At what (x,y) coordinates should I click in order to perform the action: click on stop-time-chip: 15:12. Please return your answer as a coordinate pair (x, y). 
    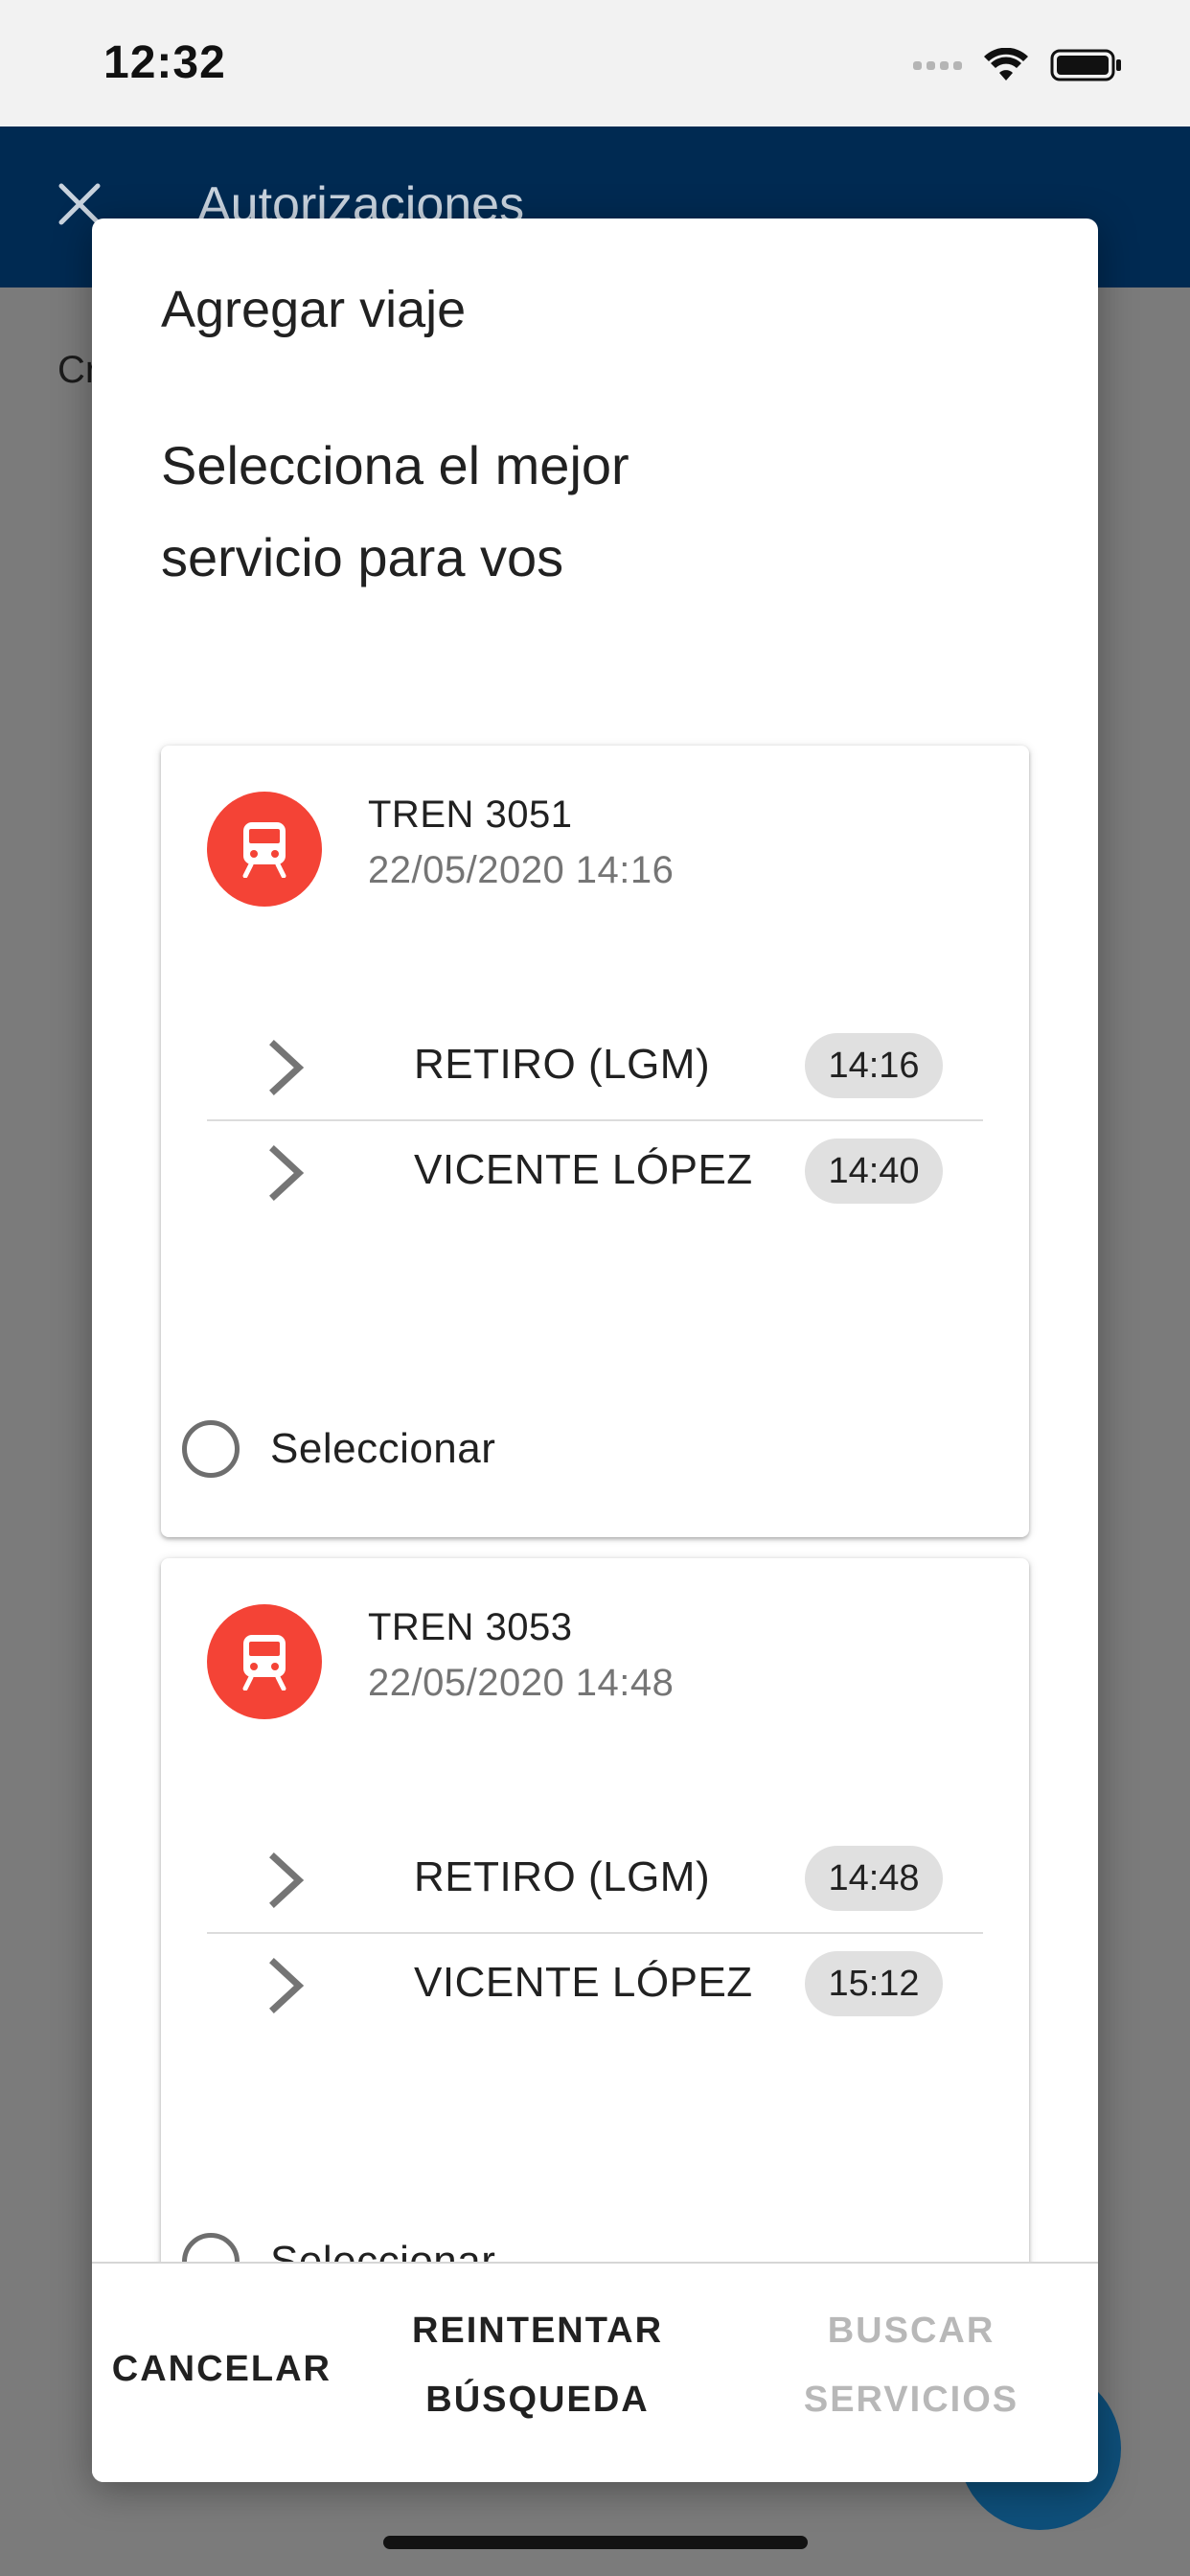
    Looking at the image, I should click on (874, 1983).